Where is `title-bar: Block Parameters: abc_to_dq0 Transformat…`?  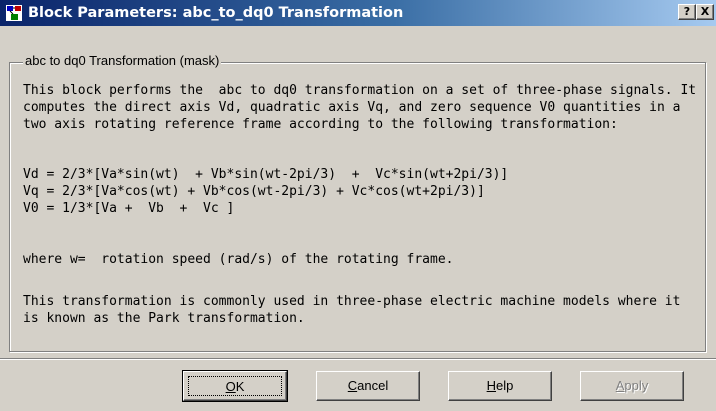 title-bar: Block Parameters: abc_to_dq0 Transformat… is located at coordinates (358, 13).